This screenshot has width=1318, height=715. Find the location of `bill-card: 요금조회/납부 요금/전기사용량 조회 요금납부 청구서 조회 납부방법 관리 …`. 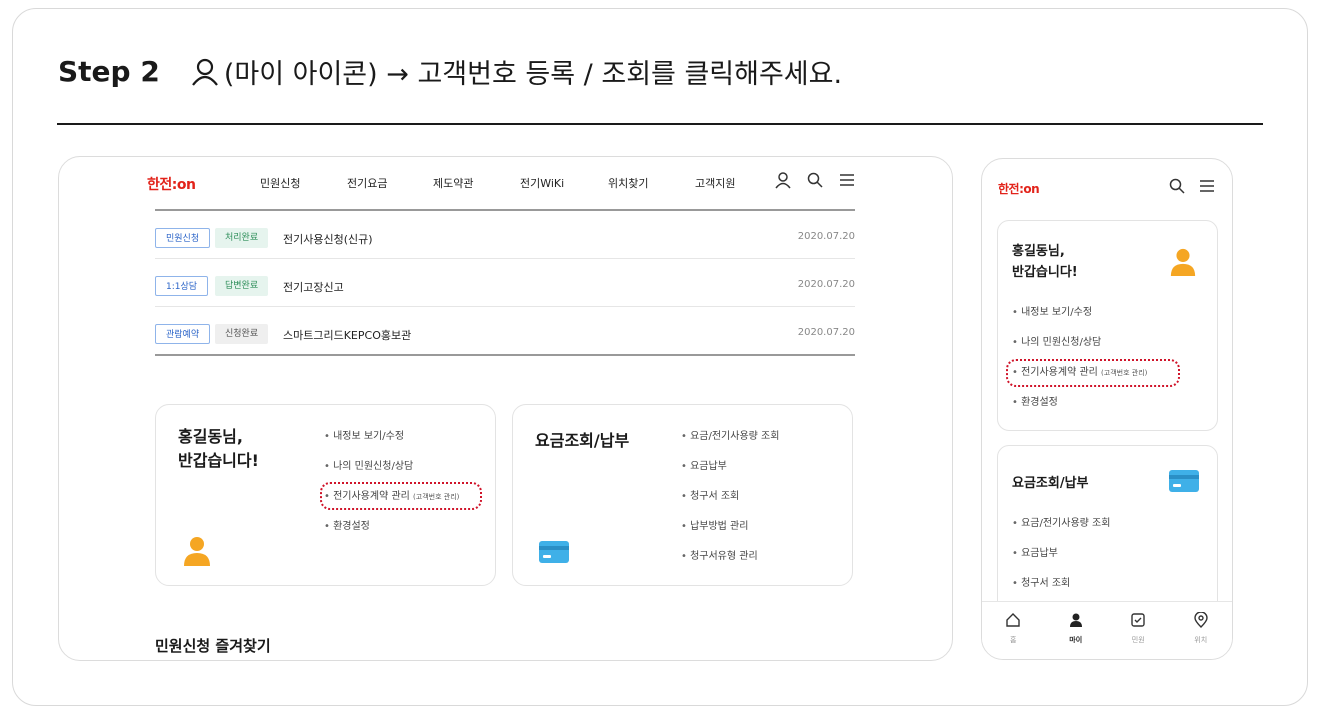

bill-card: 요금조회/납부 요금/전기사용량 조회 요금납부 청구서 조회 납부방법 관리 … is located at coordinates (682, 495).